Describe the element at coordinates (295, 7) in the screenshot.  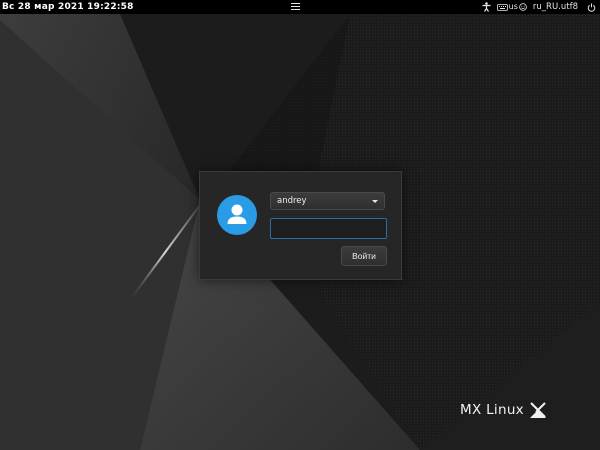
I see `hamburger-menu-icon` at that location.